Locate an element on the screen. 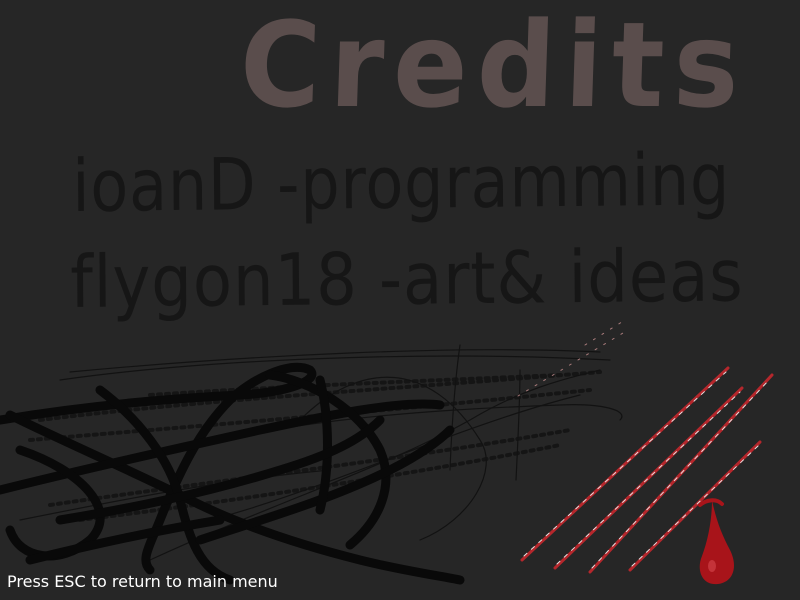 The height and width of the screenshot is (600, 800). escape-hint-text: Press ESC to return to main menu is located at coordinates (142, 581).